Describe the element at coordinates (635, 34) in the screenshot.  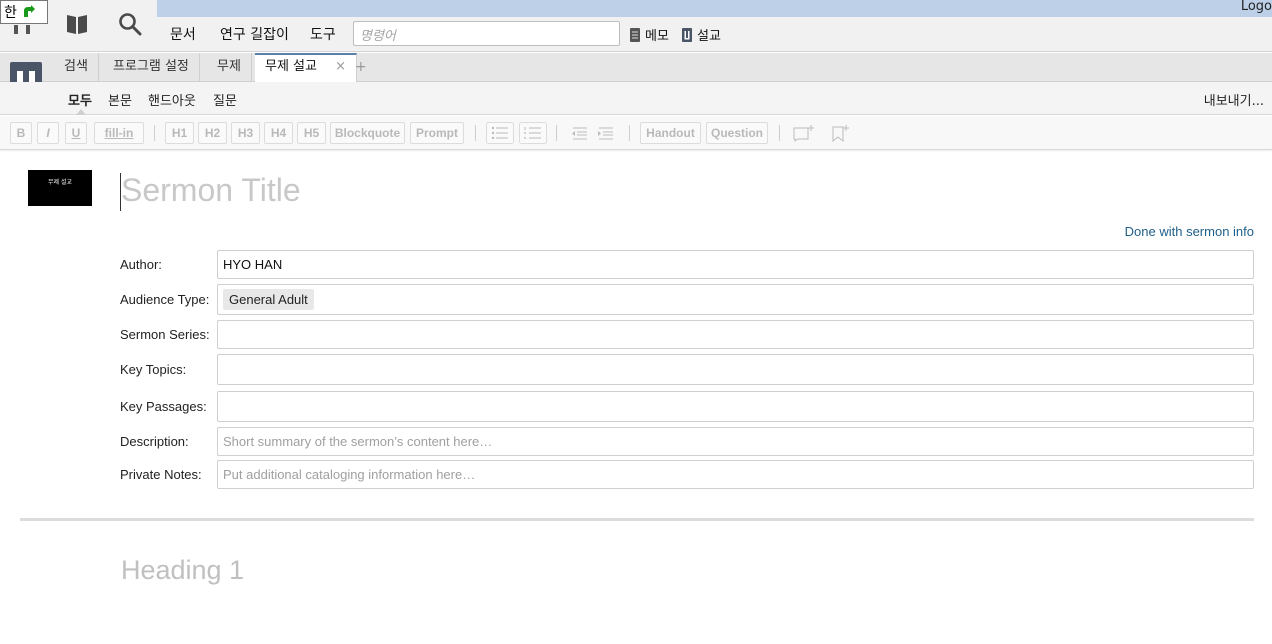
I see `notes-icon` at that location.